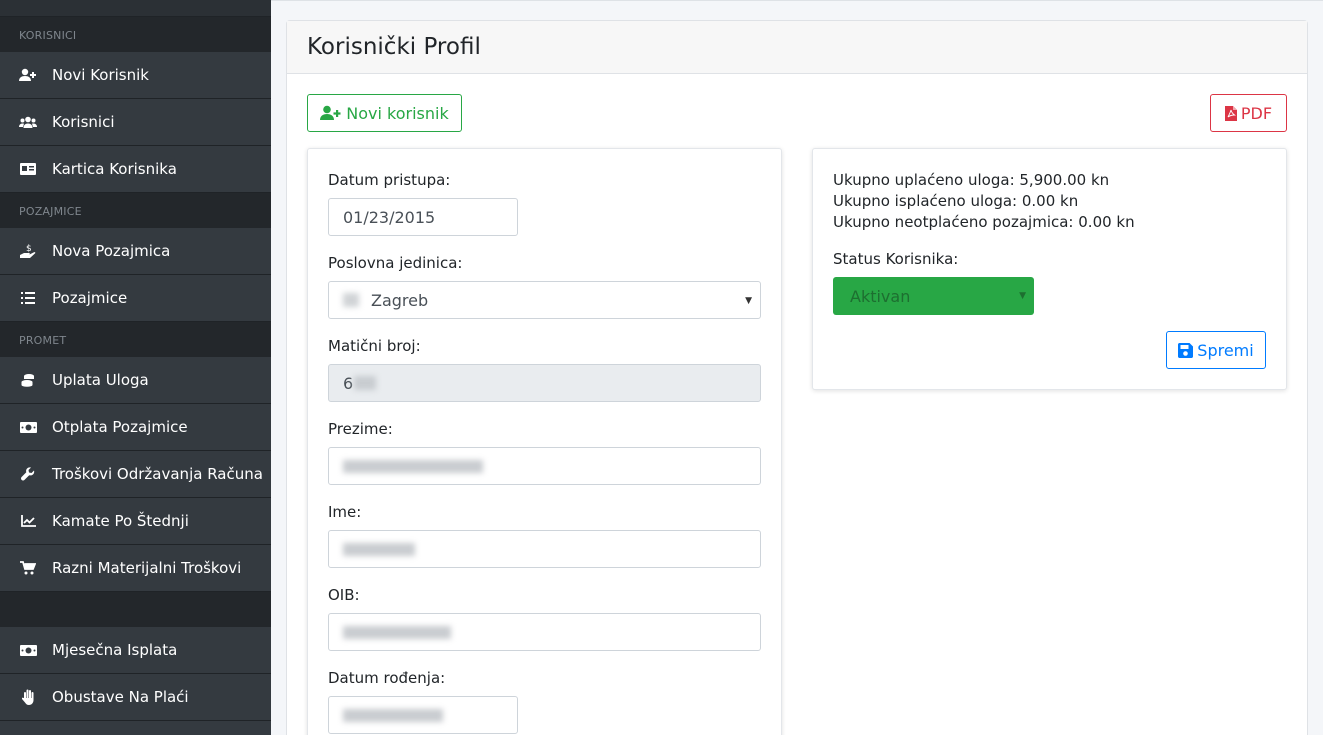 This screenshot has width=1323, height=735. I want to click on sidebar-item-label: Nova Pozajmica, so click(111, 251).